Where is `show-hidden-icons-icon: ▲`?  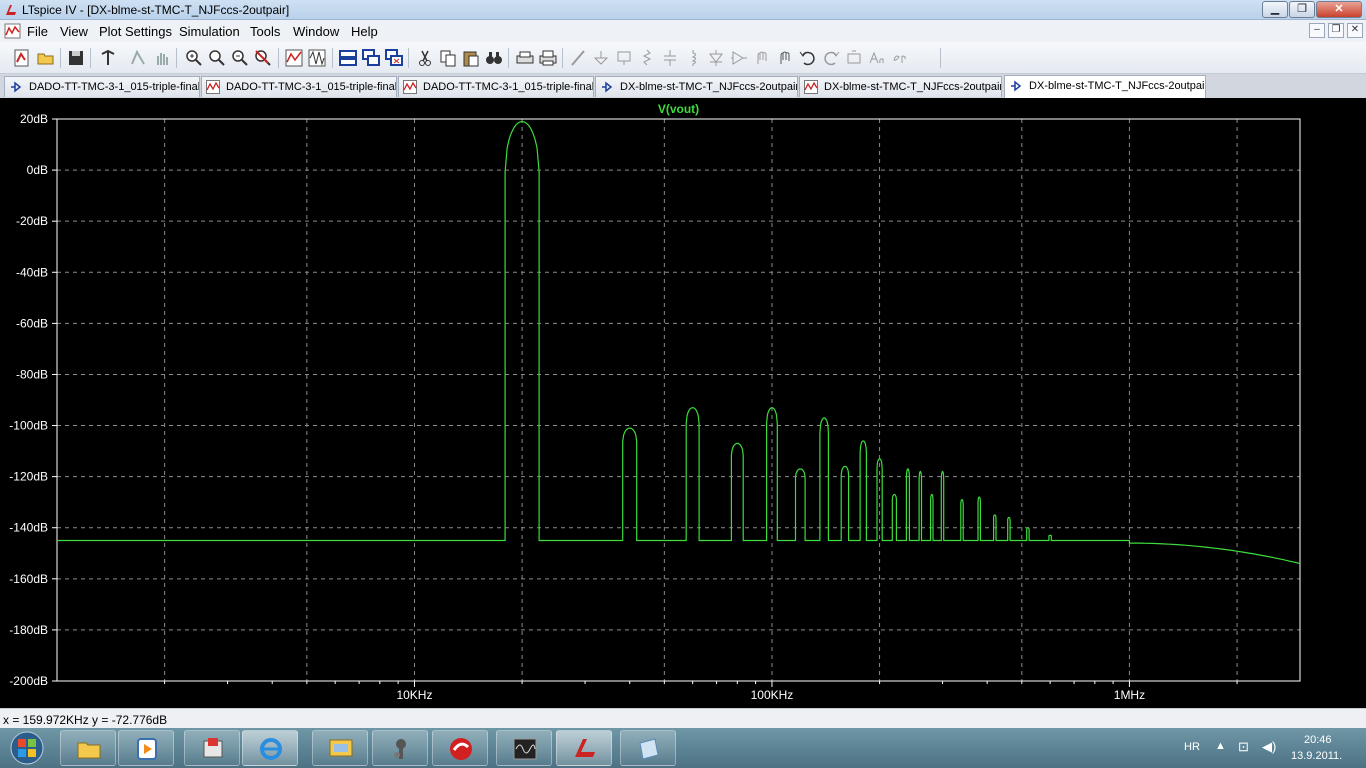 show-hidden-icons-icon: ▲ is located at coordinates (1220, 746).